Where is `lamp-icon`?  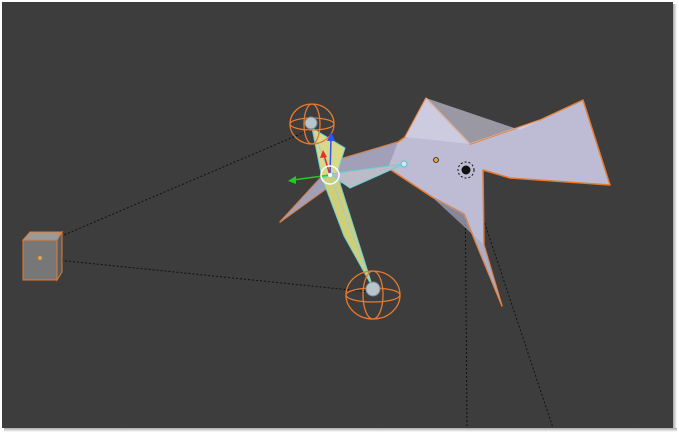
lamp-icon is located at coordinates (466, 170).